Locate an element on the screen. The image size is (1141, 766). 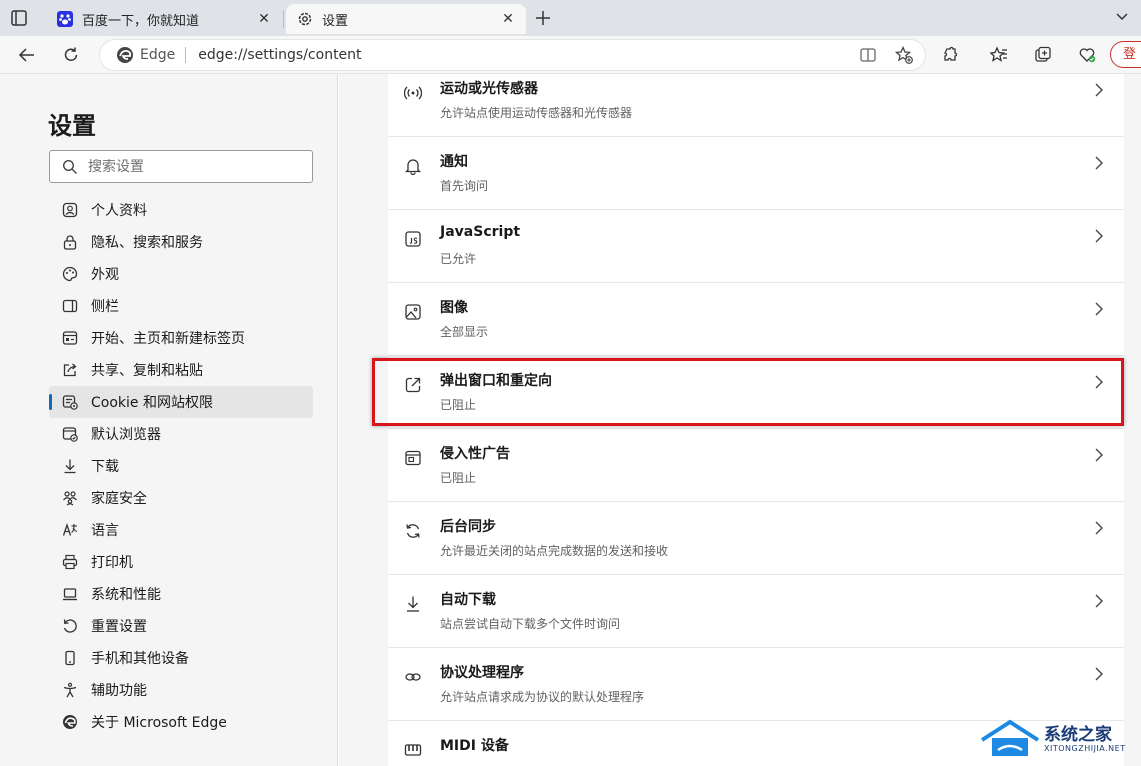
split-screen-icon is located at coordinates (868, 57).